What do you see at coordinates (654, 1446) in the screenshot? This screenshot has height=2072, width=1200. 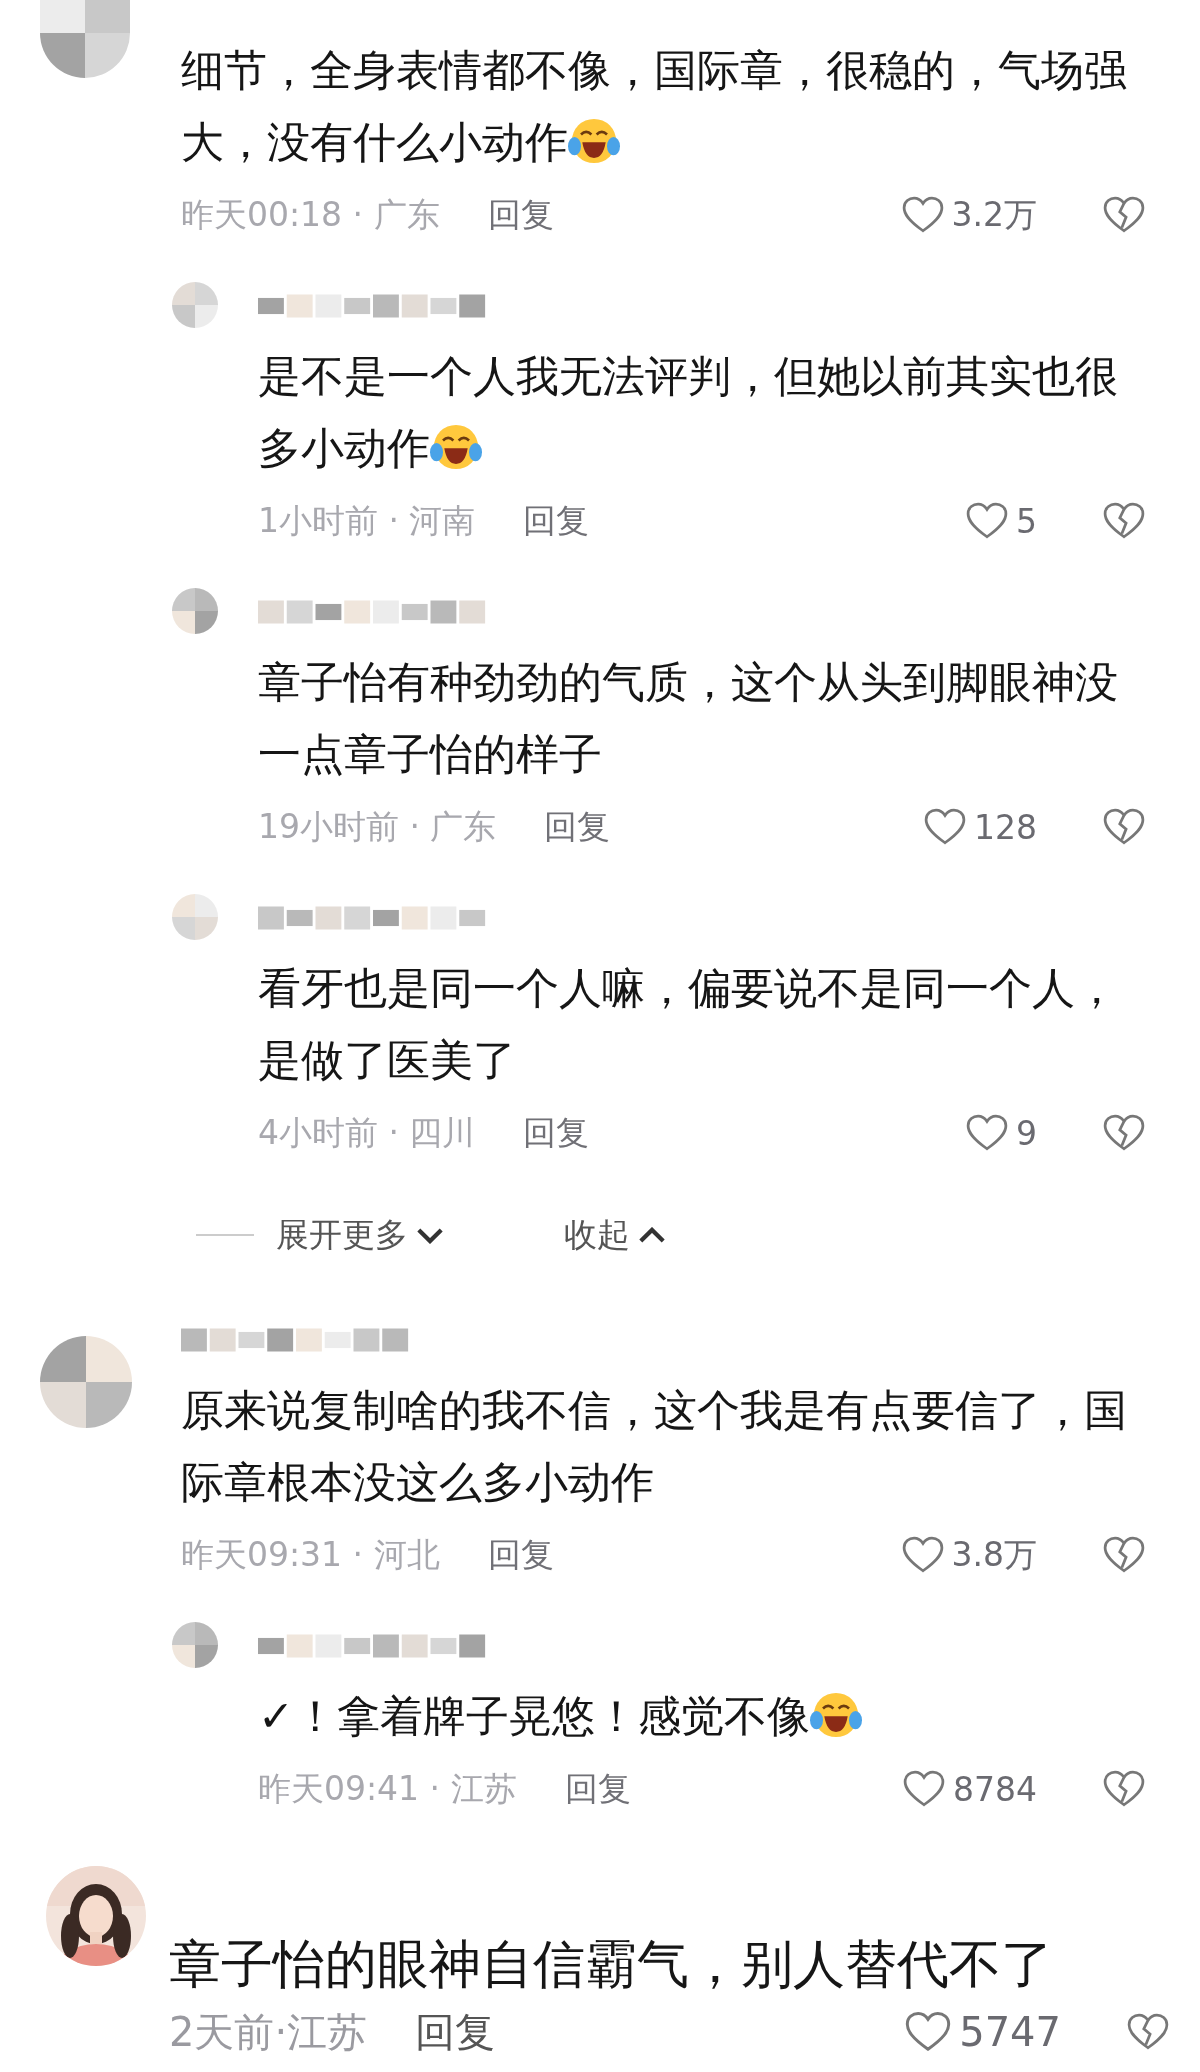 I see `comment-text: 原来说复制啥的我不信，这个我是有点要信了，国际章根本没这么多小动作` at bounding box center [654, 1446].